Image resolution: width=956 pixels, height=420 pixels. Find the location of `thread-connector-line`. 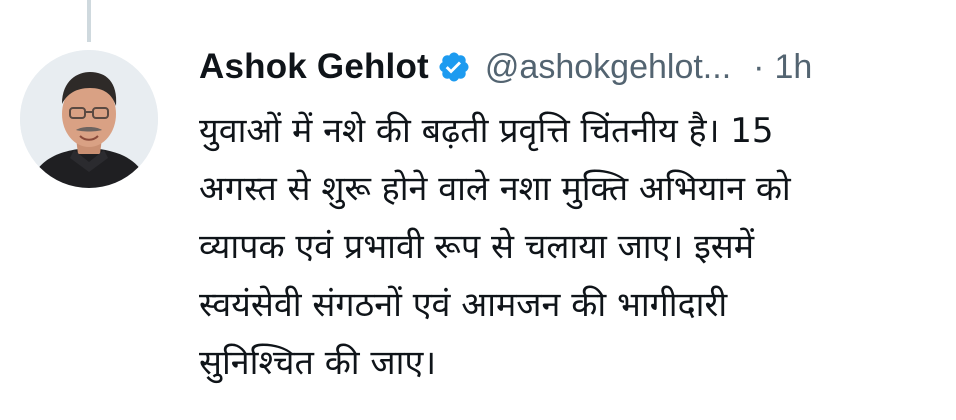

thread-connector-line is located at coordinates (89, 21).